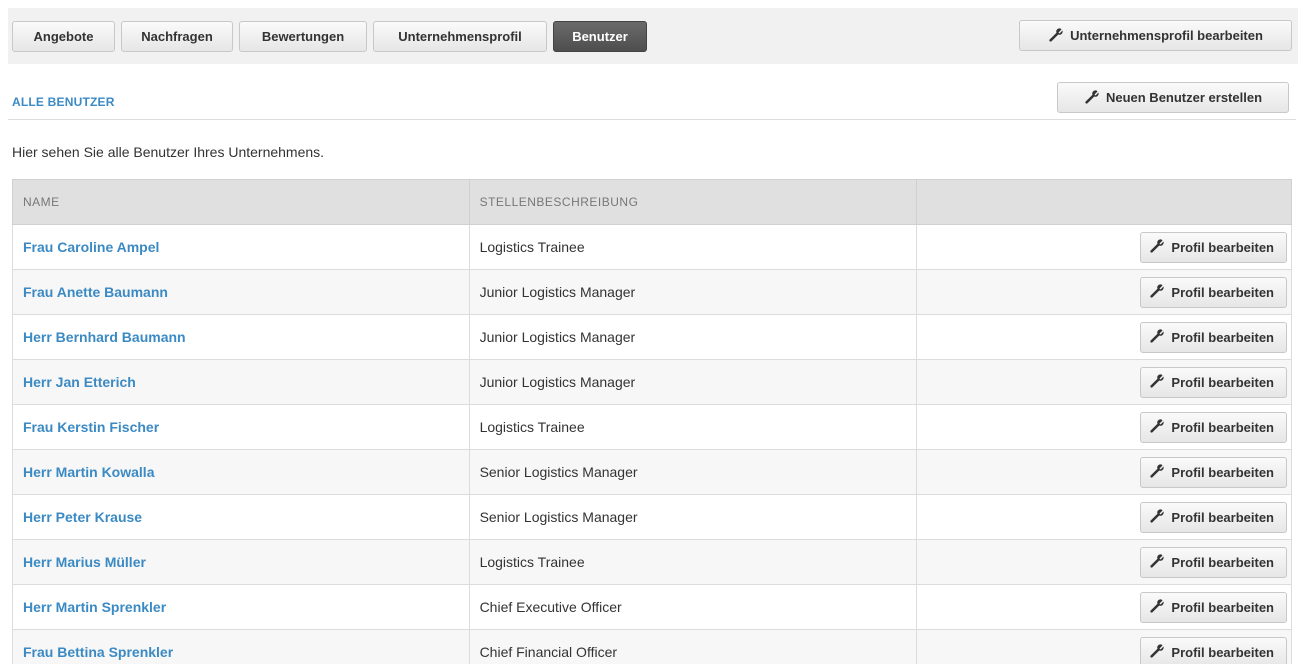 The image size is (1298, 664). I want to click on user-name-cell: Herr Bernhard Baumann, so click(241, 337).